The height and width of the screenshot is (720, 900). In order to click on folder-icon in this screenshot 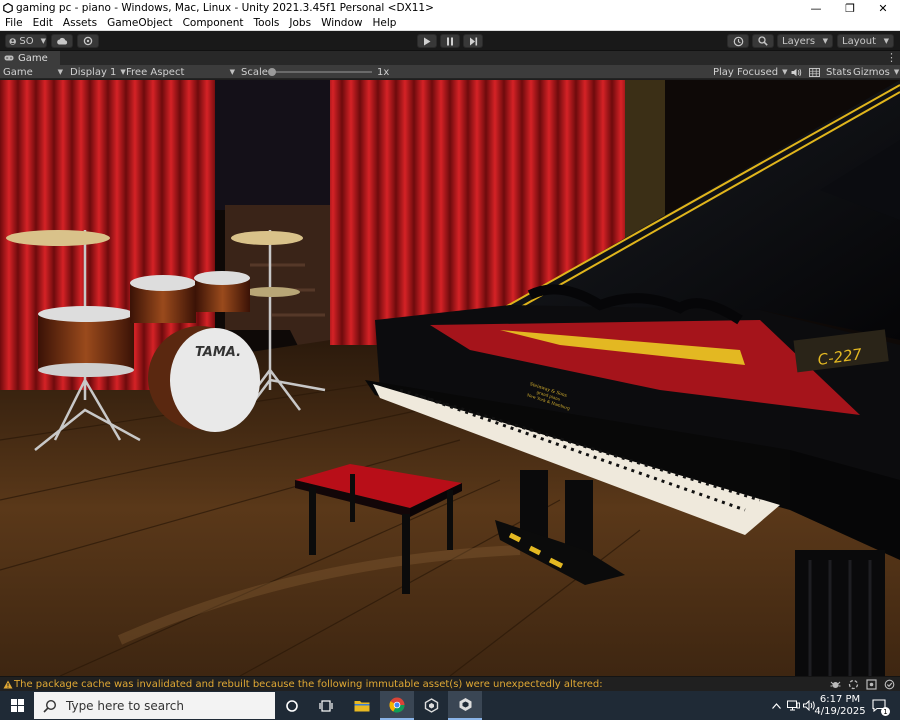, I will do `click(362, 706)`.